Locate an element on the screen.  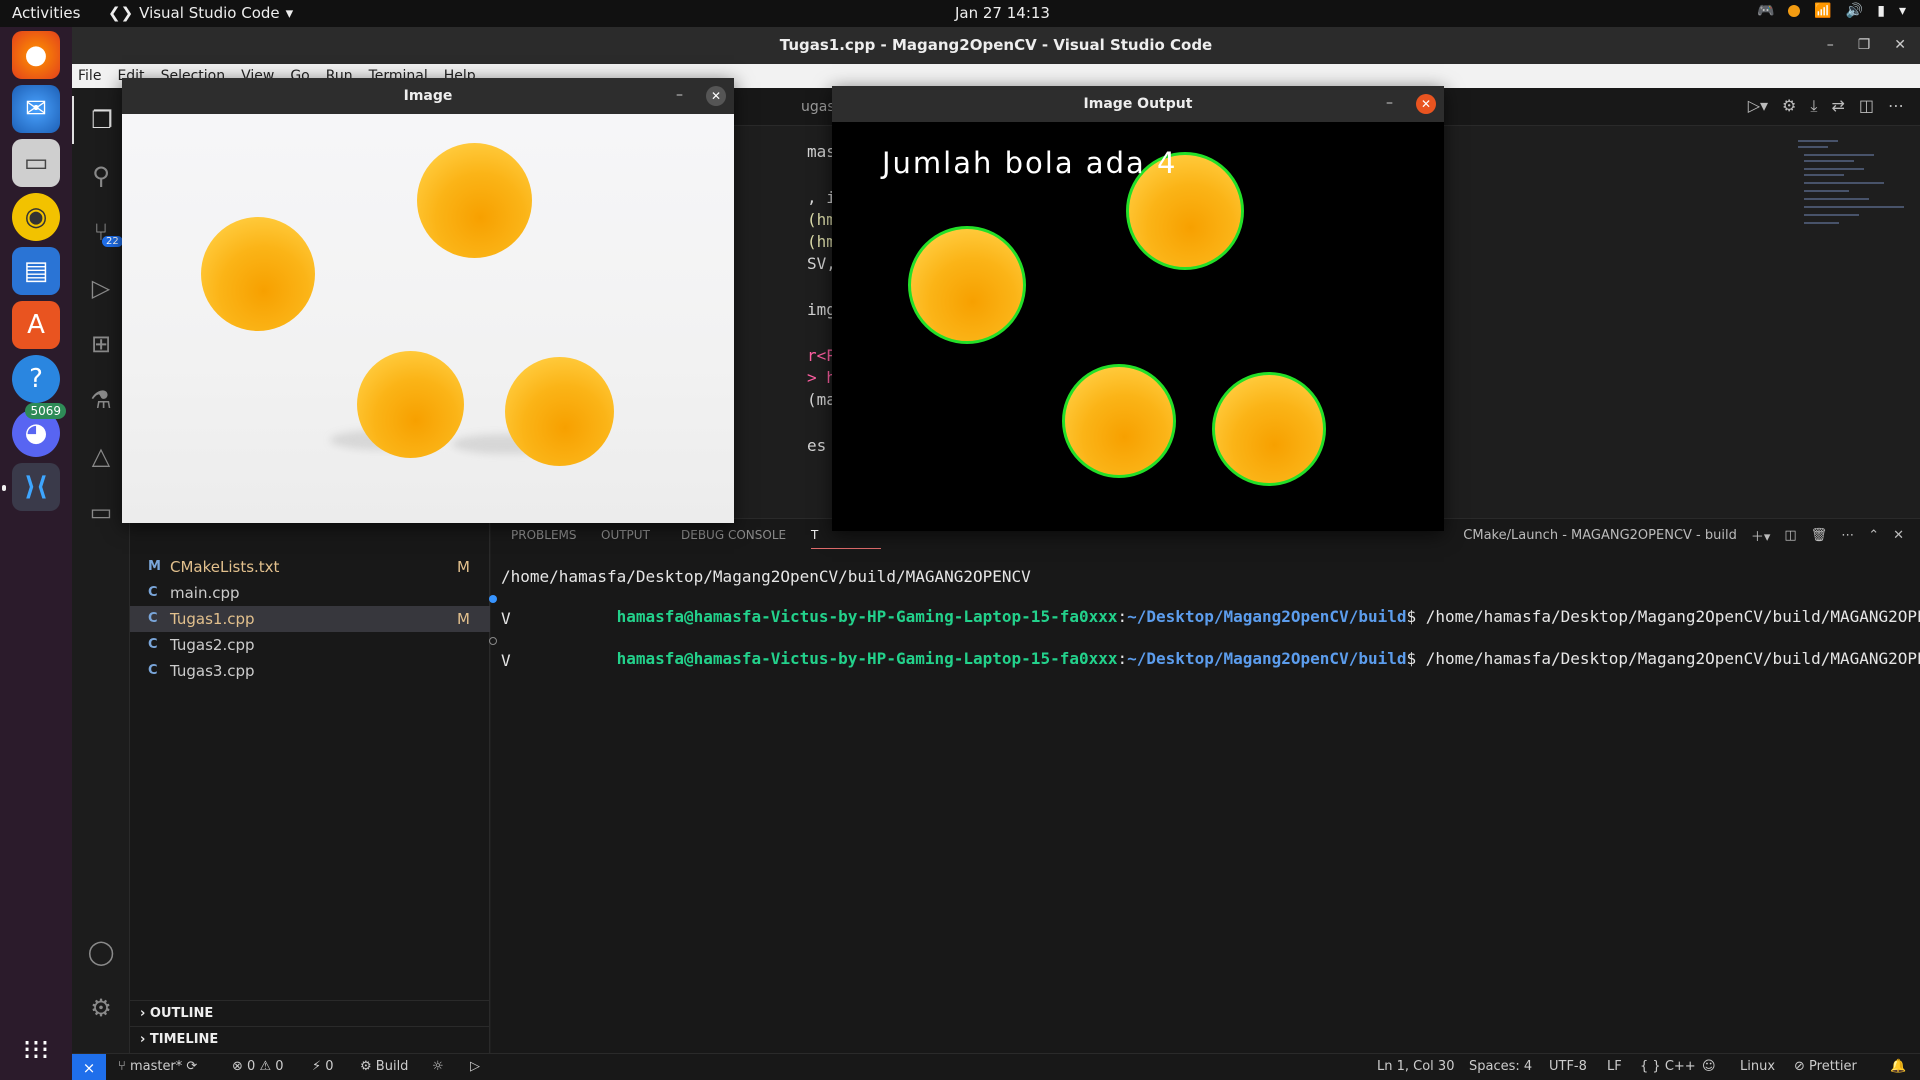
minimap is located at coordinates (1853, 200).